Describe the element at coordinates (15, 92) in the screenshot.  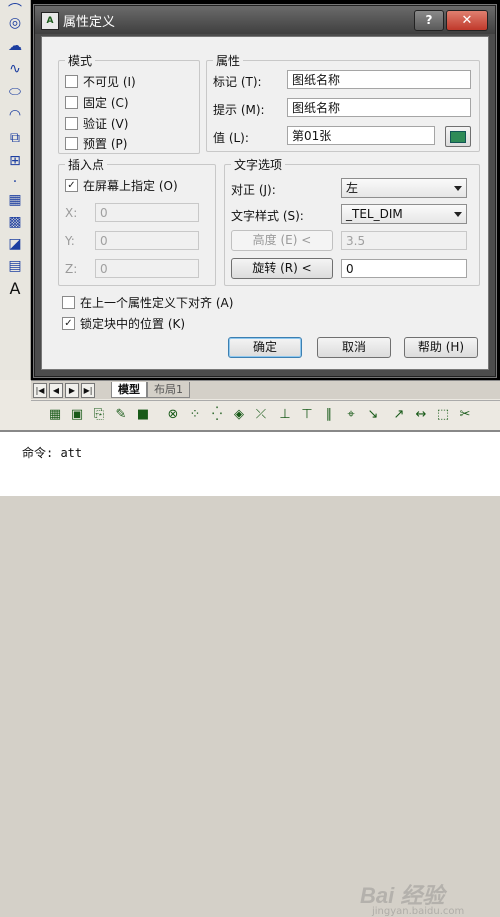
I see `ellipse-icon: ⬭` at that location.